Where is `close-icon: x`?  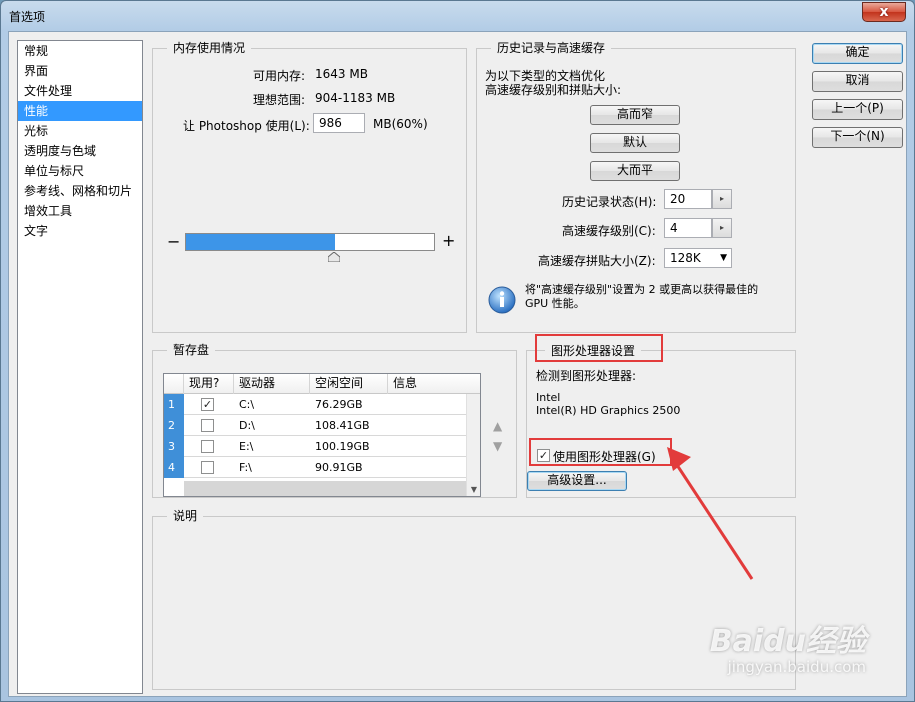
close-icon: x is located at coordinates (884, 12).